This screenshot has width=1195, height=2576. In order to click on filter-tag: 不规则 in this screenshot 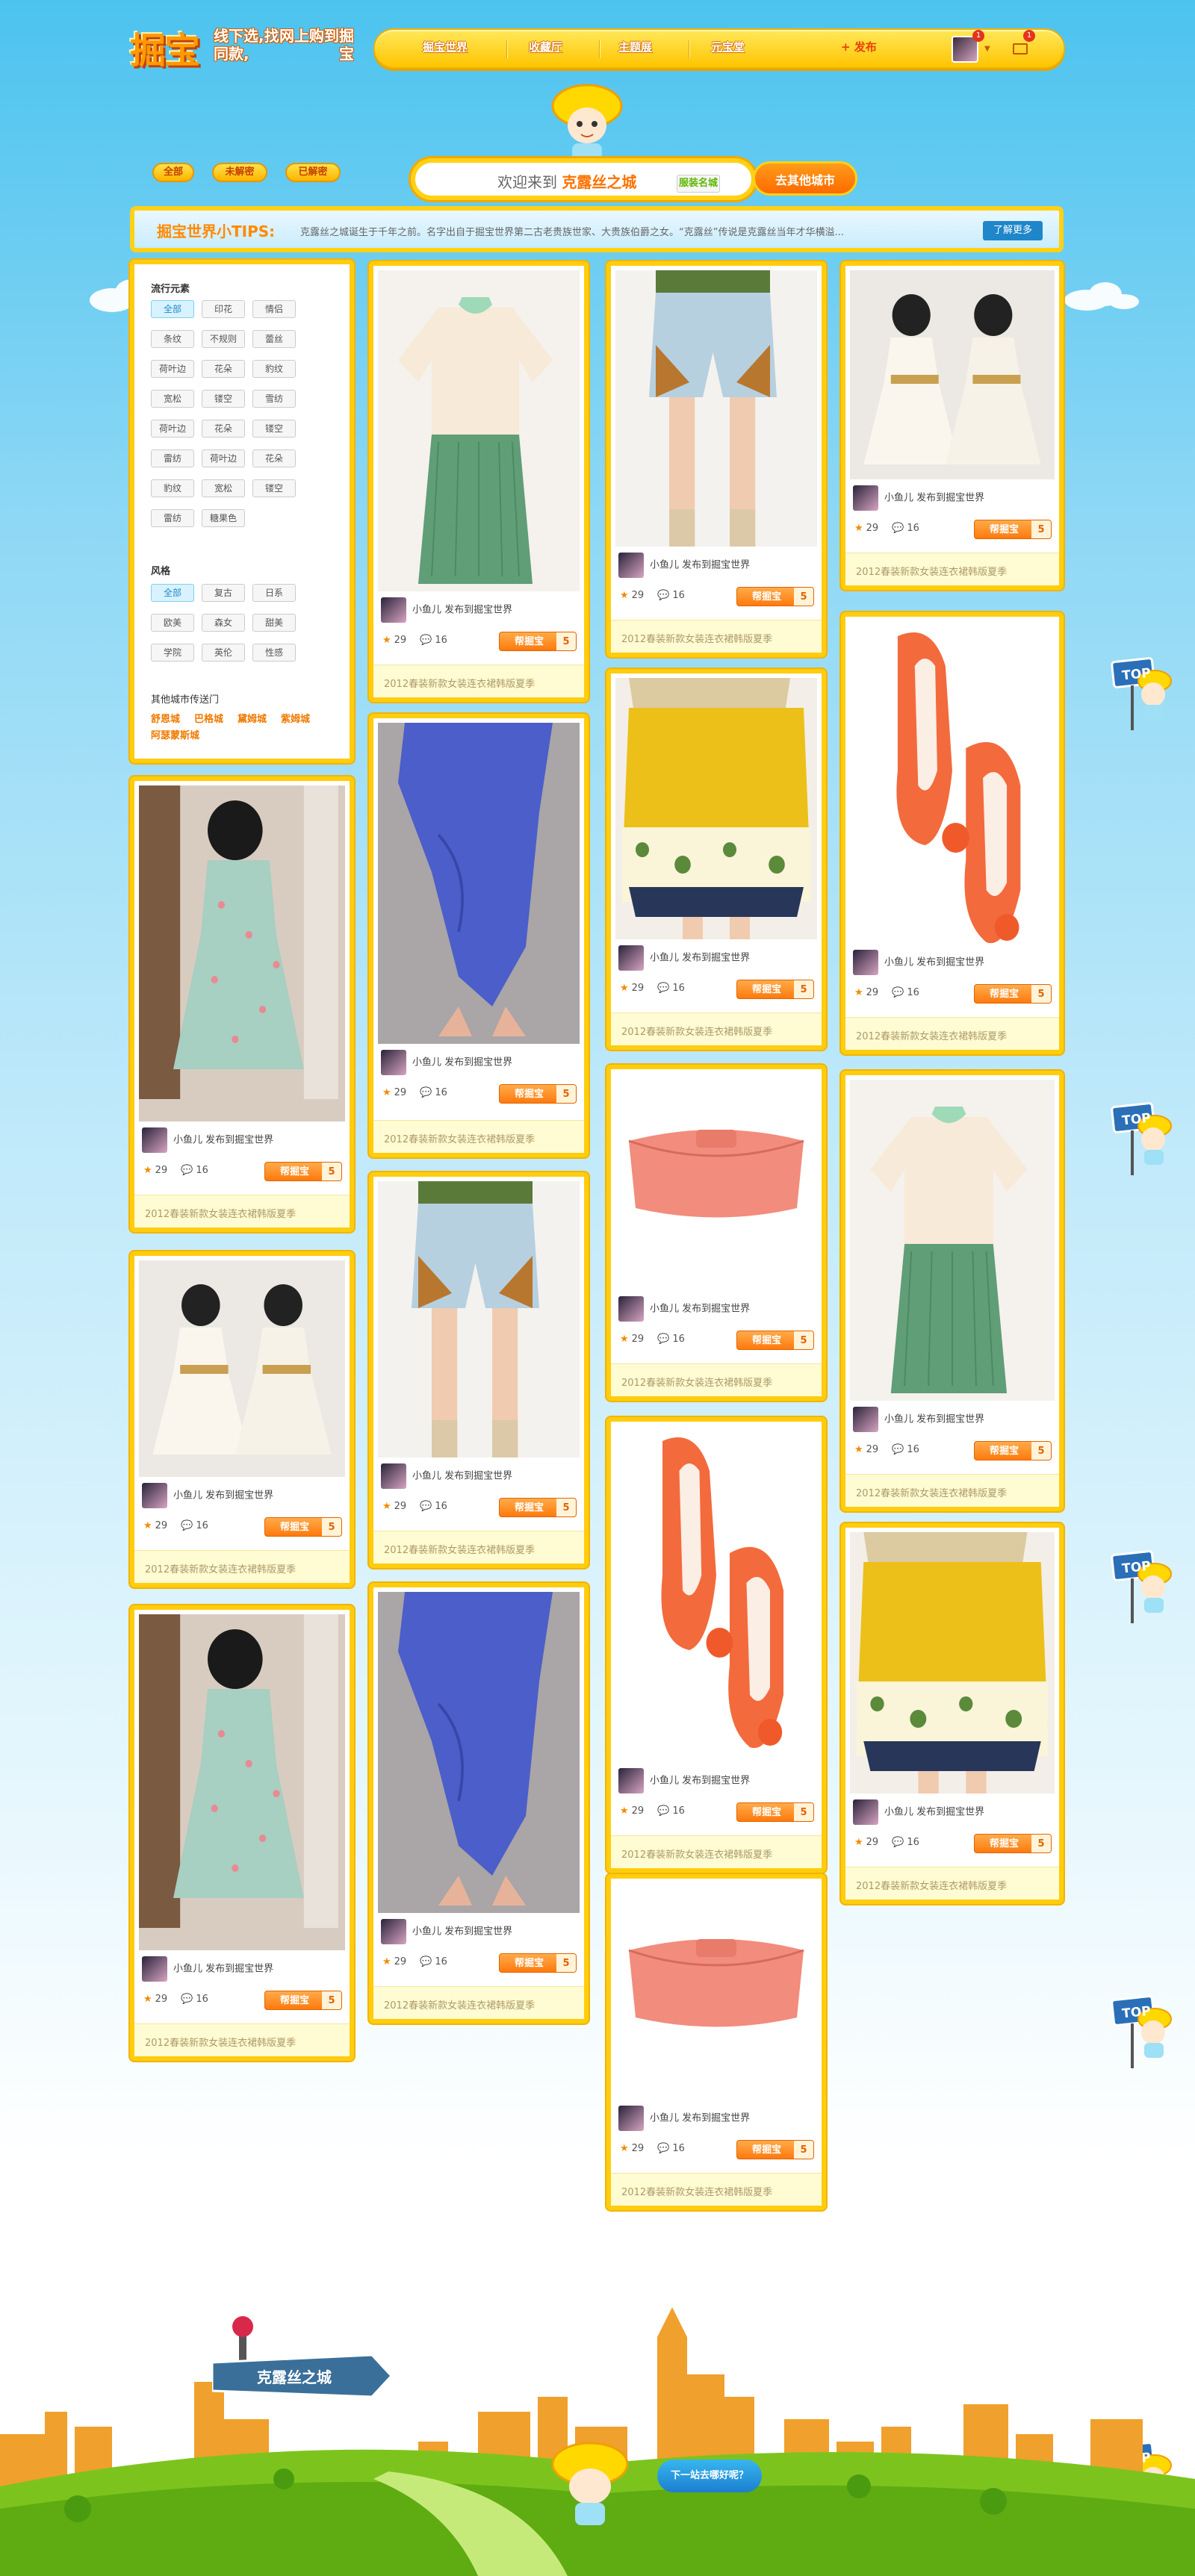, I will do `click(223, 339)`.